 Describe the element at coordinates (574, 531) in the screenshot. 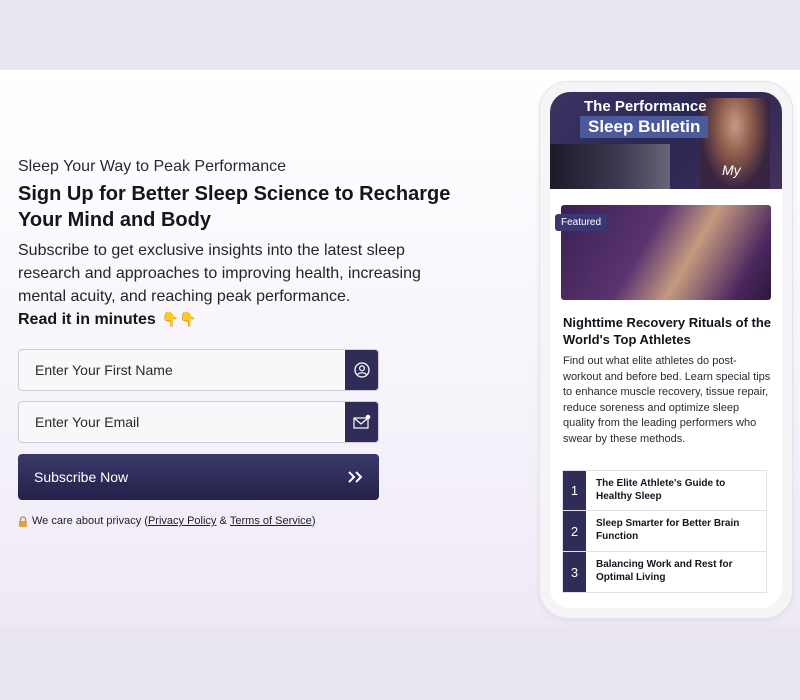

I see `list-item-number: 2` at that location.